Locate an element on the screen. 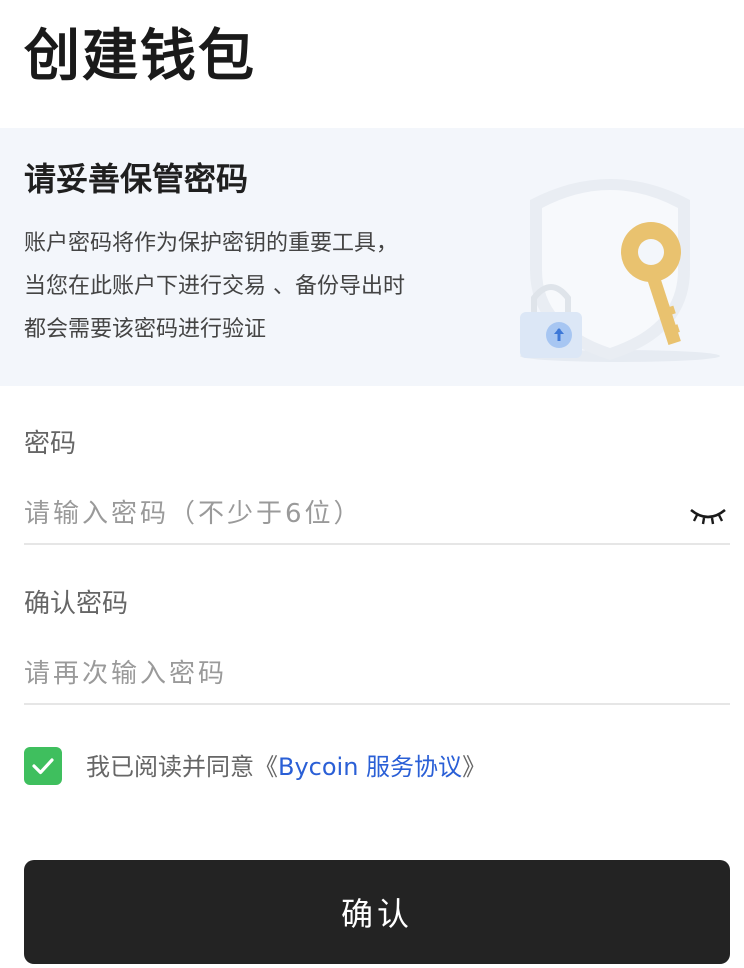 The image size is (744, 968). confirm-password-label: 确认密码 is located at coordinates (76, 604).